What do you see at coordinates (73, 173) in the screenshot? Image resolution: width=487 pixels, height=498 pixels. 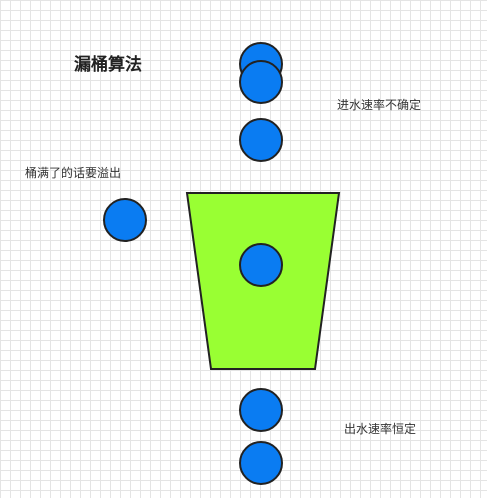 I see `overflow-label: 桶满了的话要溢出` at bounding box center [73, 173].